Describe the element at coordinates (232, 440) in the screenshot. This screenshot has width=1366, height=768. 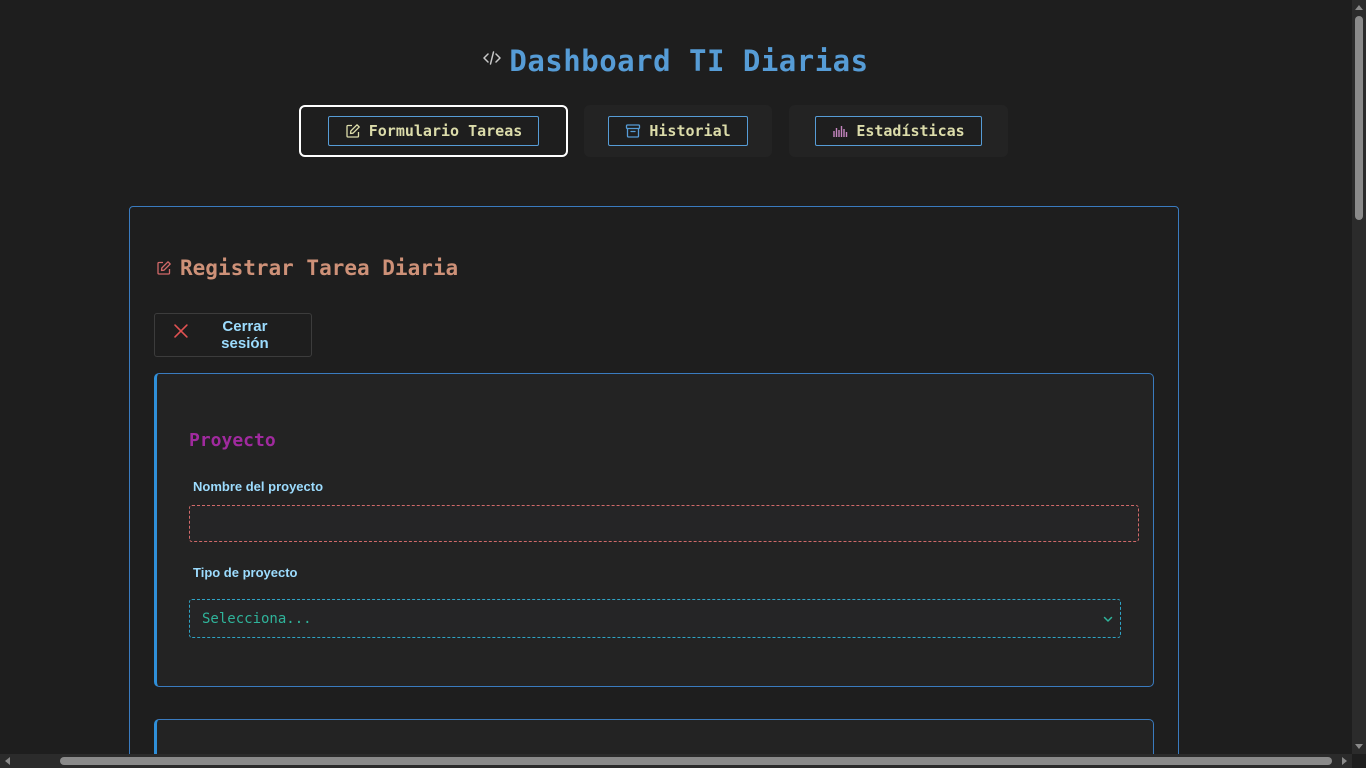
I see `project-legend: Proyecto` at that location.